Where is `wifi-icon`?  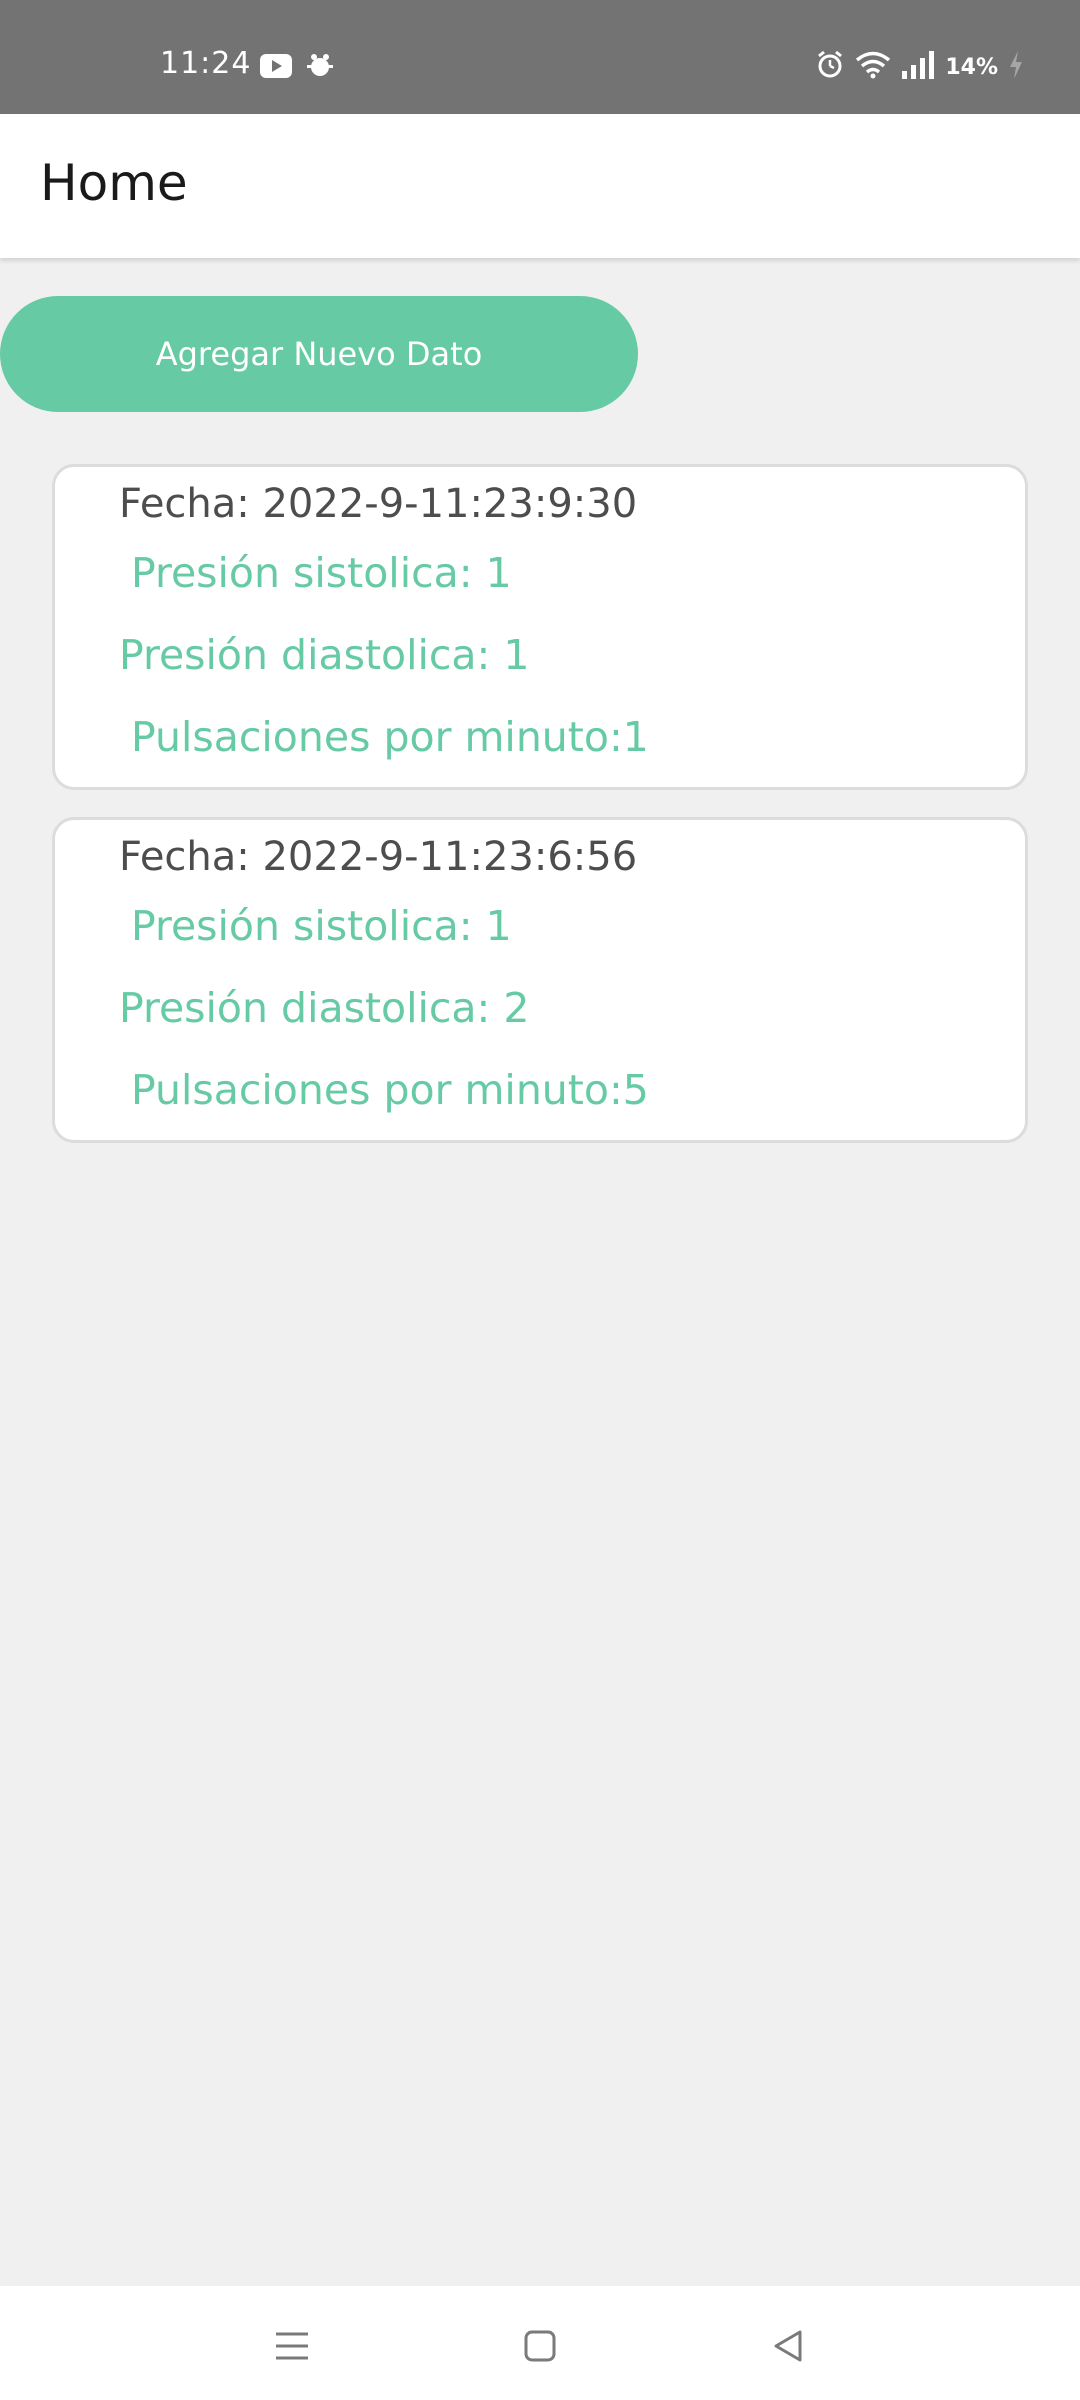 wifi-icon is located at coordinates (873, 67).